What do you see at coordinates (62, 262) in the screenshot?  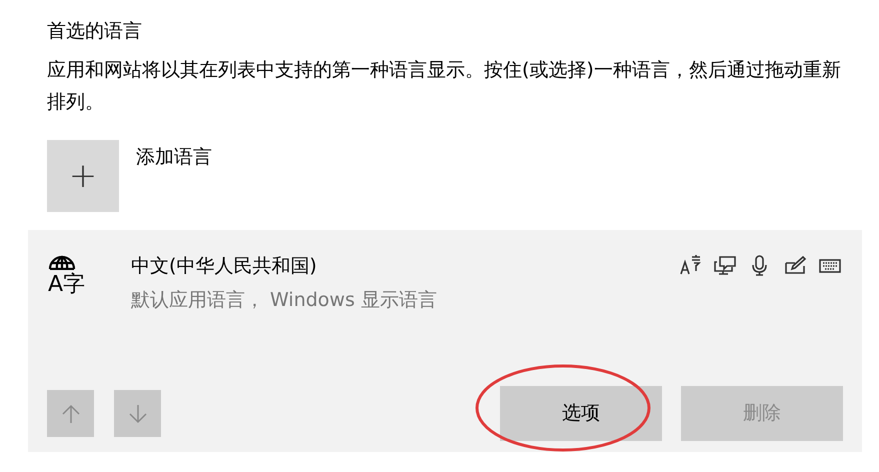 I see `globe-icon` at bounding box center [62, 262].